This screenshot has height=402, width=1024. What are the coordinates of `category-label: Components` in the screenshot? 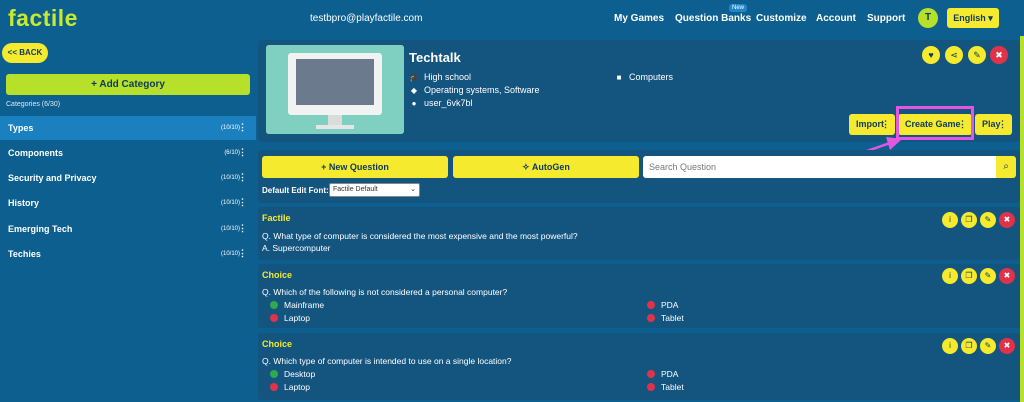 It's located at (35, 153).